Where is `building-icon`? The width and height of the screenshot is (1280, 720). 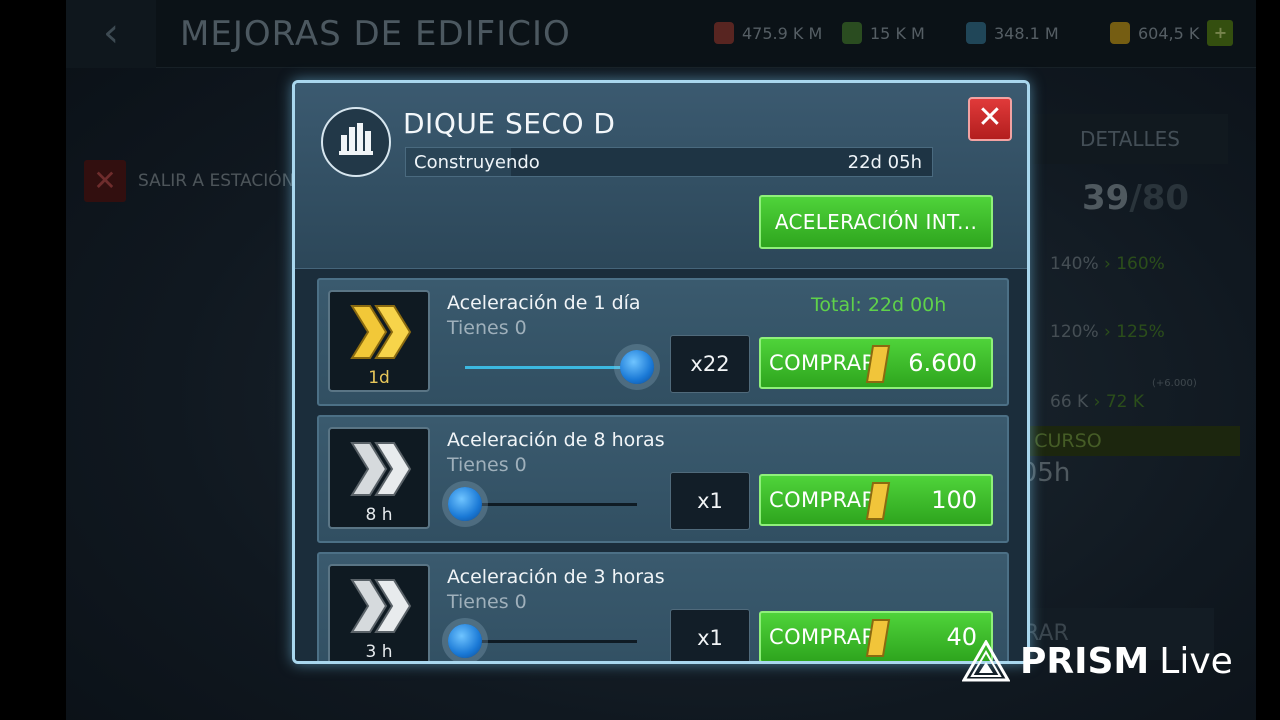
building-icon is located at coordinates (356, 142).